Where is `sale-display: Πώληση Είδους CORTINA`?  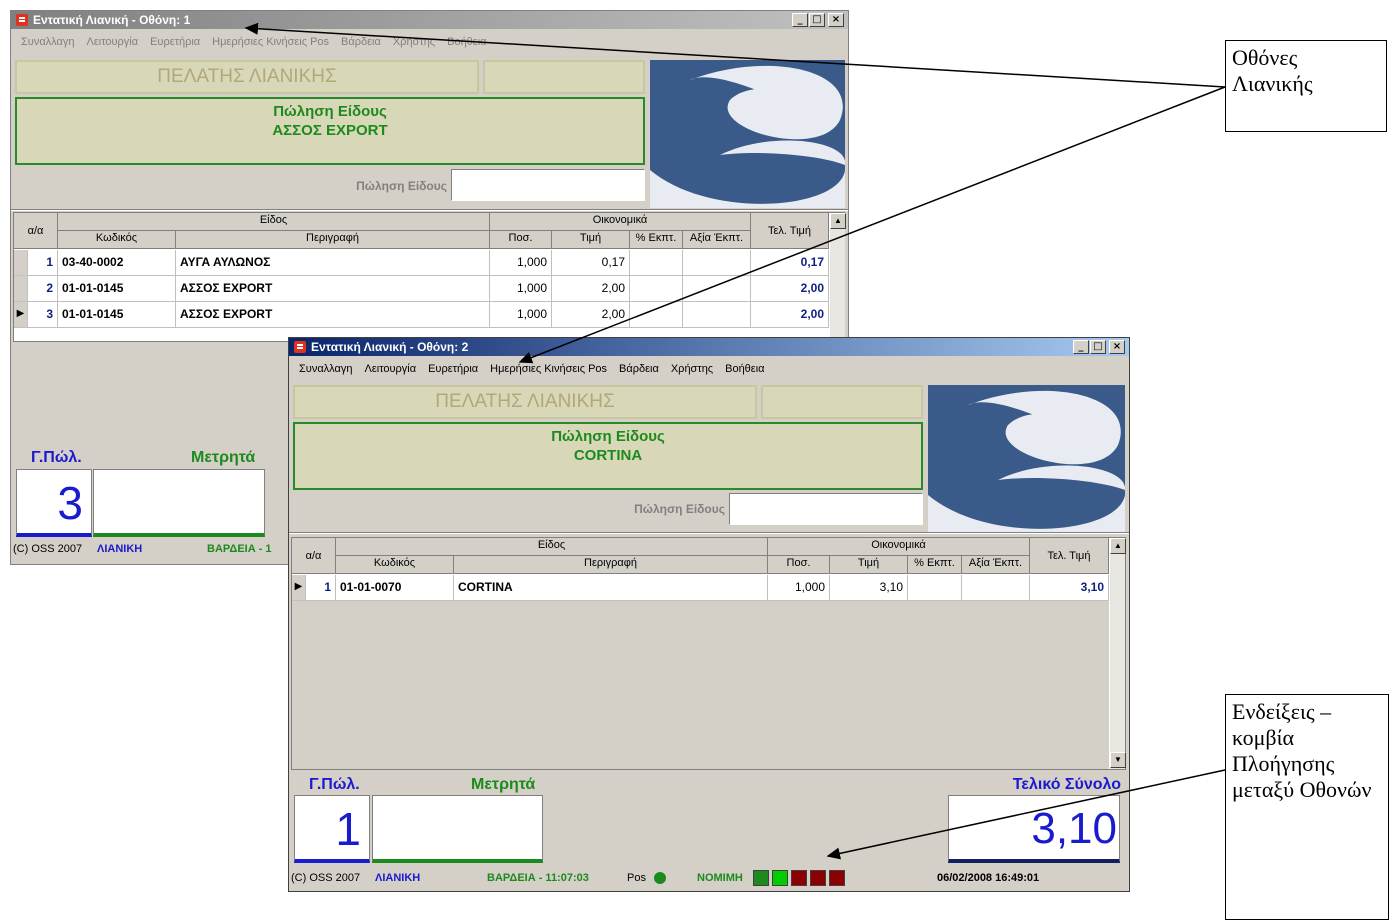
sale-display: Πώληση Είδους CORTINA is located at coordinates (608, 456).